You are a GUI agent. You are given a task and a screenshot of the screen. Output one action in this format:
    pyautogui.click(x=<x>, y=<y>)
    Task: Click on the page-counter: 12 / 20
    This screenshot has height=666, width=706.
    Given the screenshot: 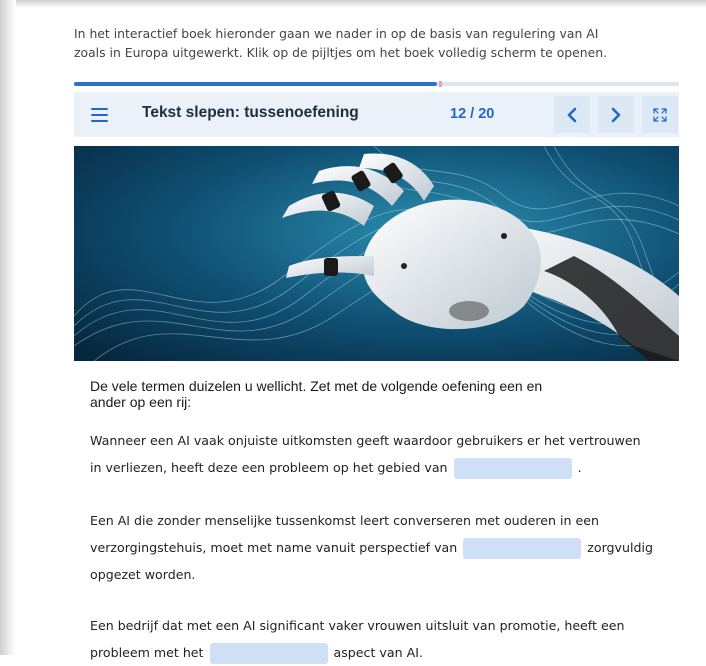 What is the action you would take?
    pyautogui.click(x=472, y=114)
    